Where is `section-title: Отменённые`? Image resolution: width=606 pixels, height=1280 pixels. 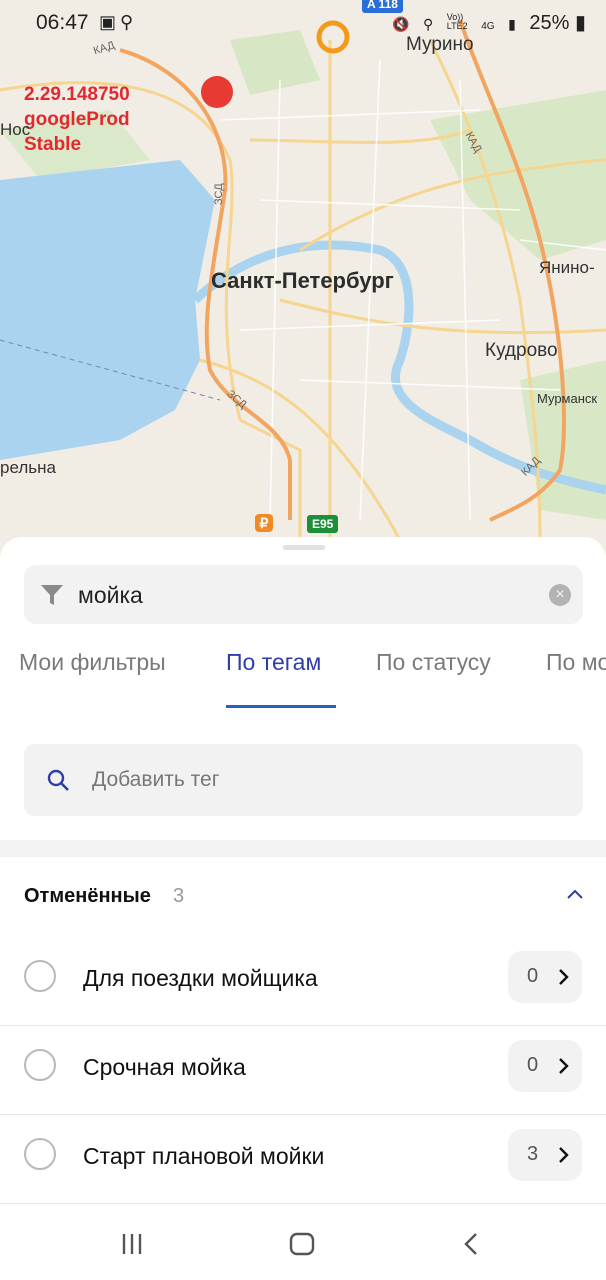
section-title: Отменённые is located at coordinates (87, 896).